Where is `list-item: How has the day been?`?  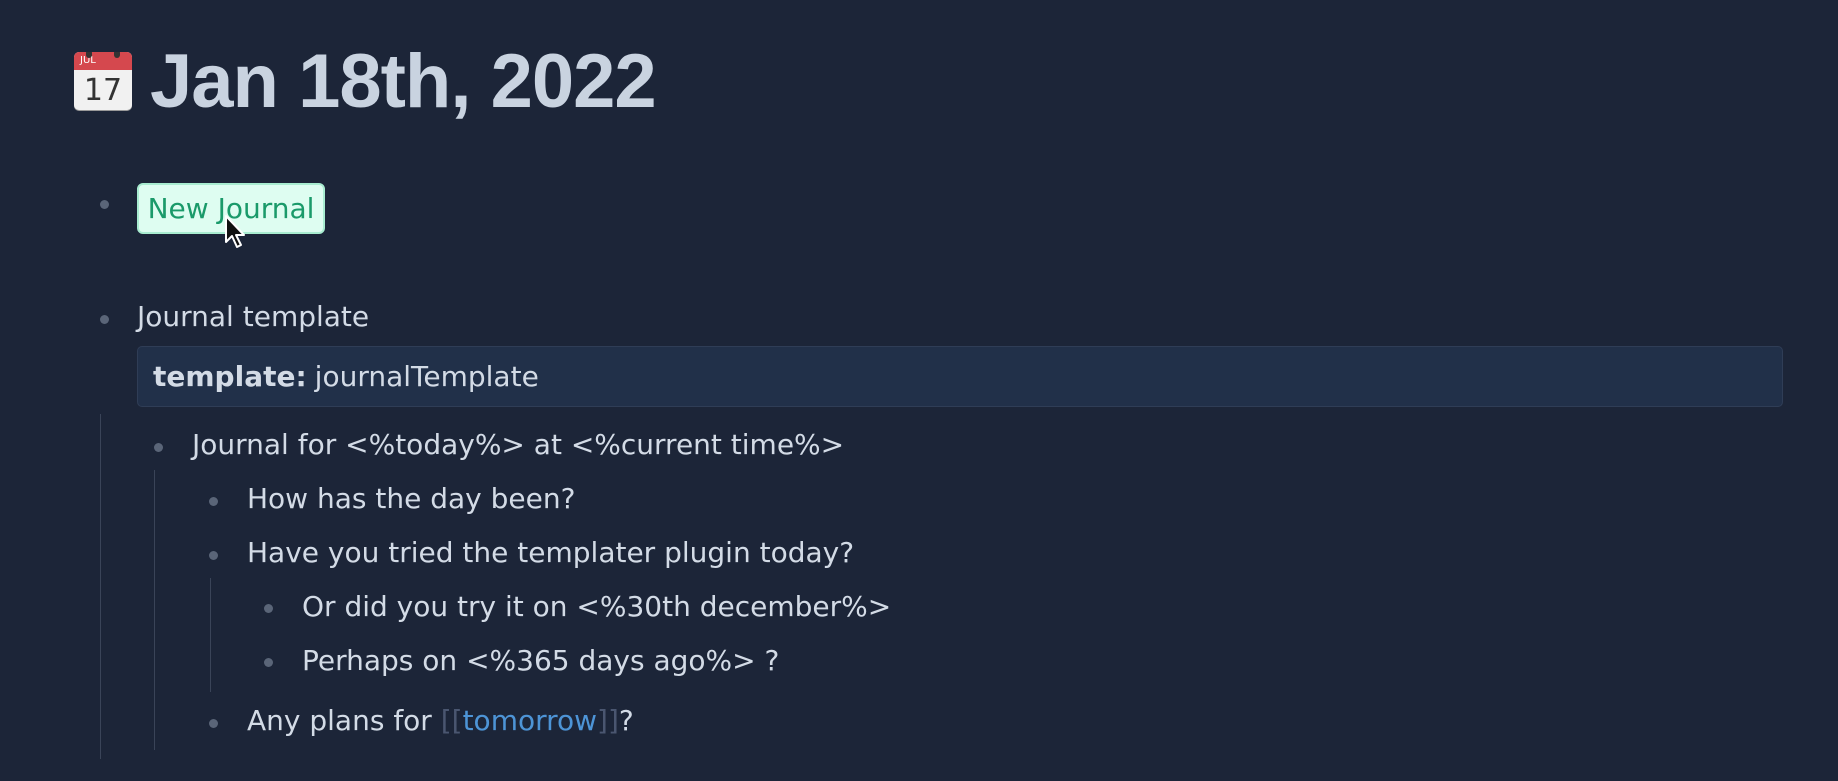 list-item: How has the day been? is located at coordinates (411, 498).